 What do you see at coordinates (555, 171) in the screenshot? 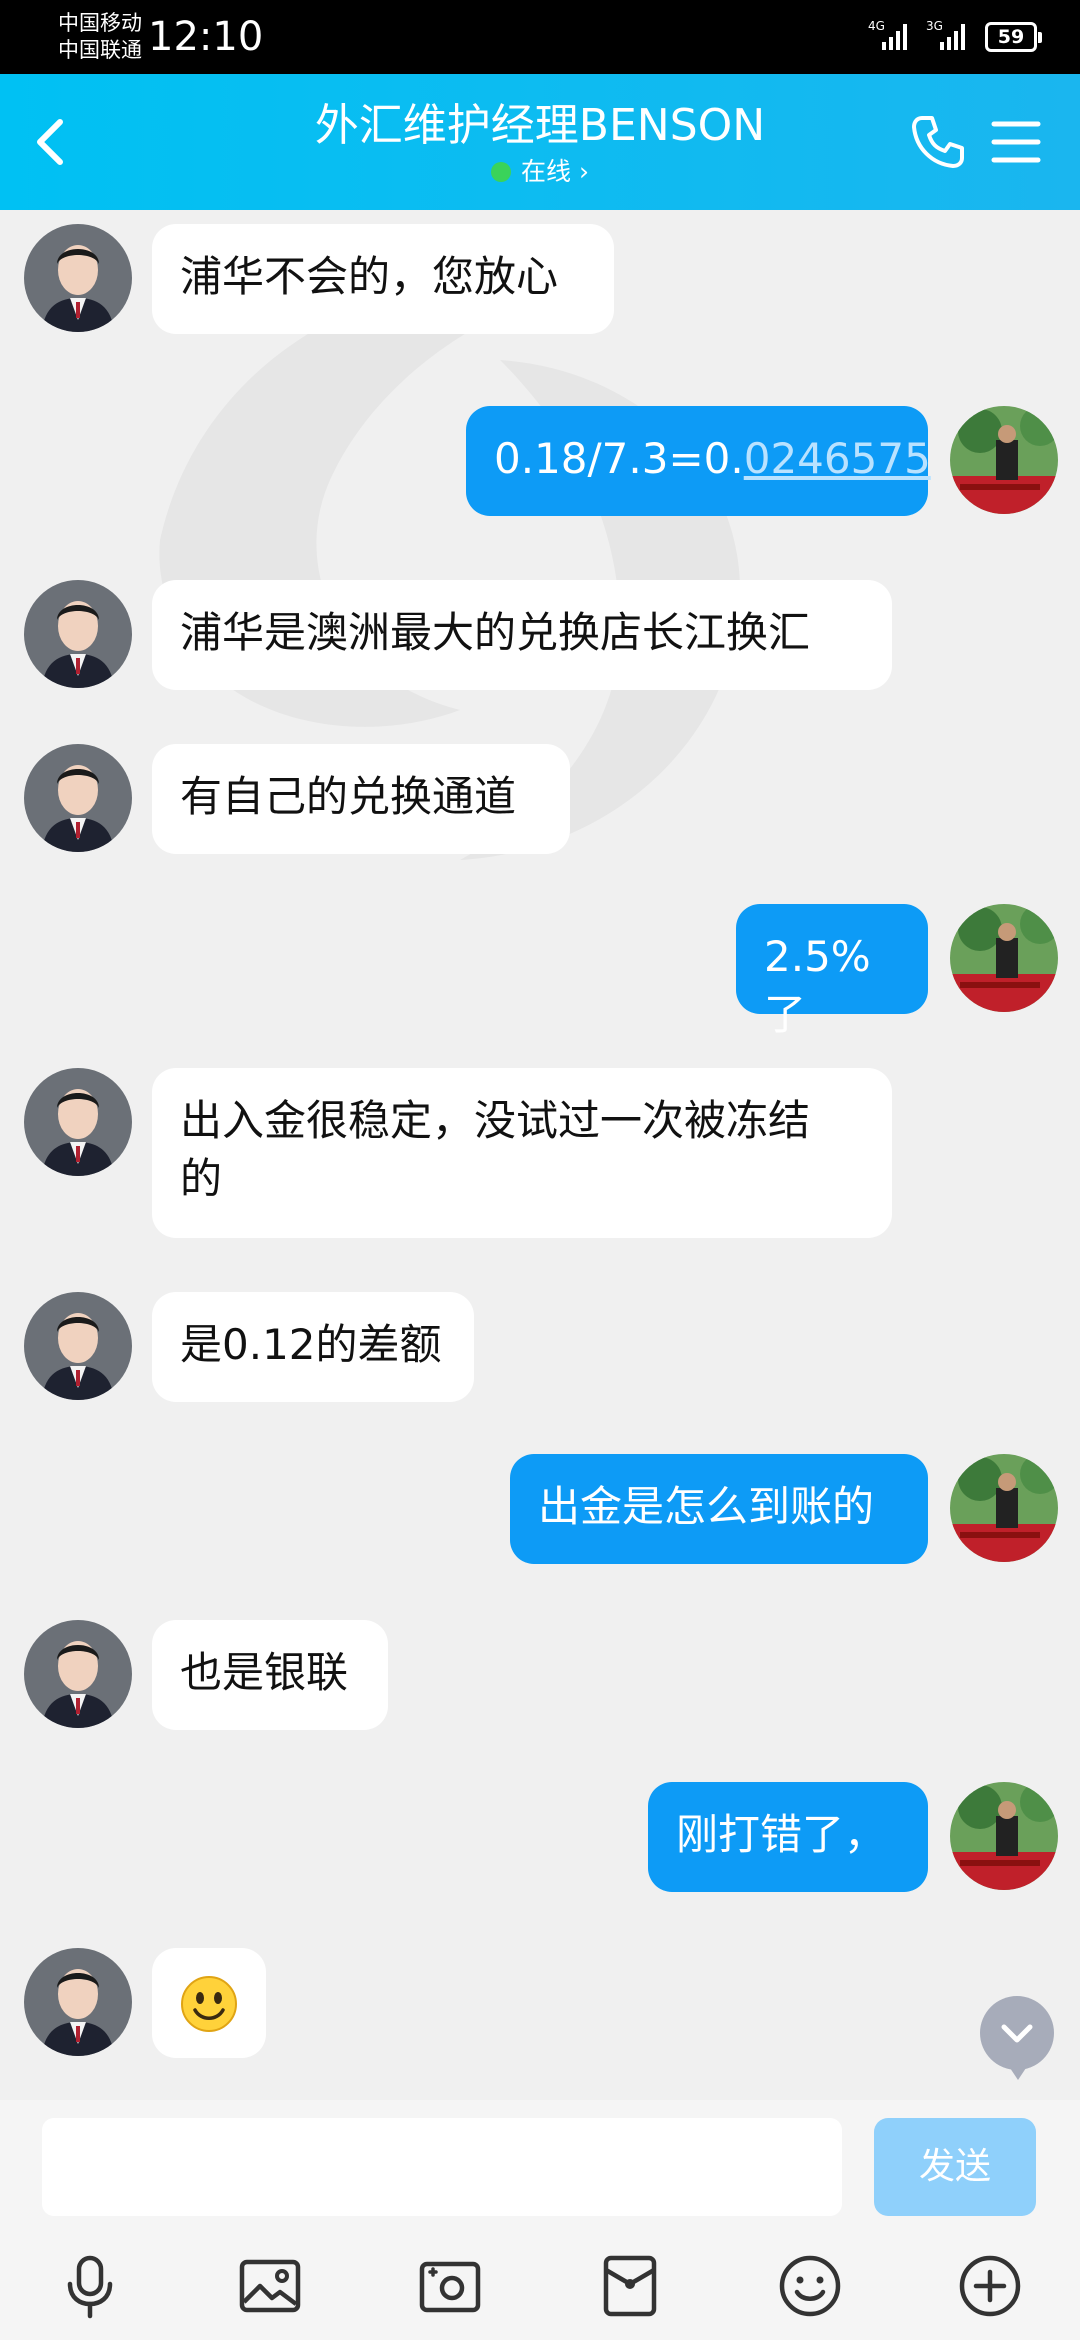
I see `online-status-label: 在线 ›` at bounding box center [555, 171].